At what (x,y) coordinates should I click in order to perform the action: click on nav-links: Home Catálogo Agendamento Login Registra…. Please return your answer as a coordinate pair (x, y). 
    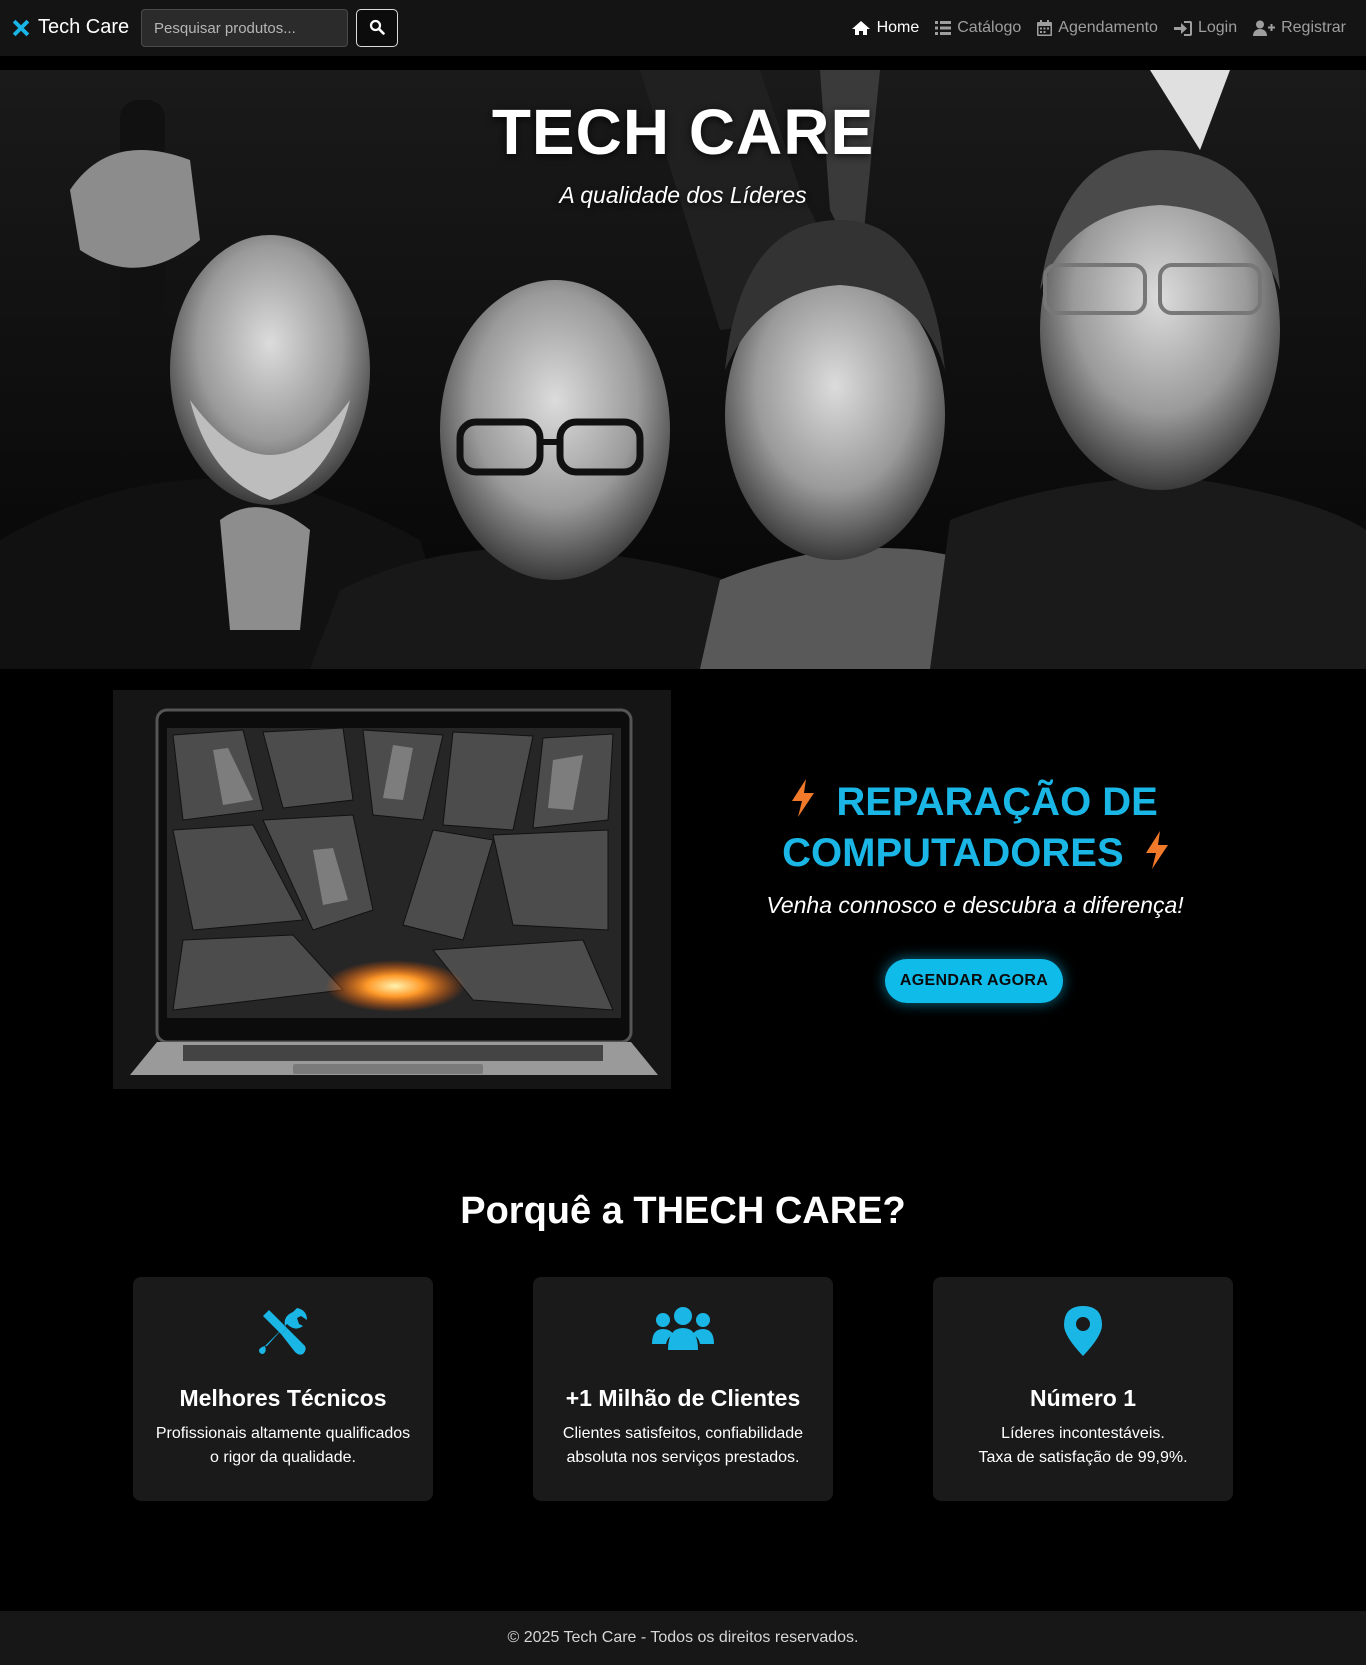
    Looking at the image, I should click on (1098, 28).